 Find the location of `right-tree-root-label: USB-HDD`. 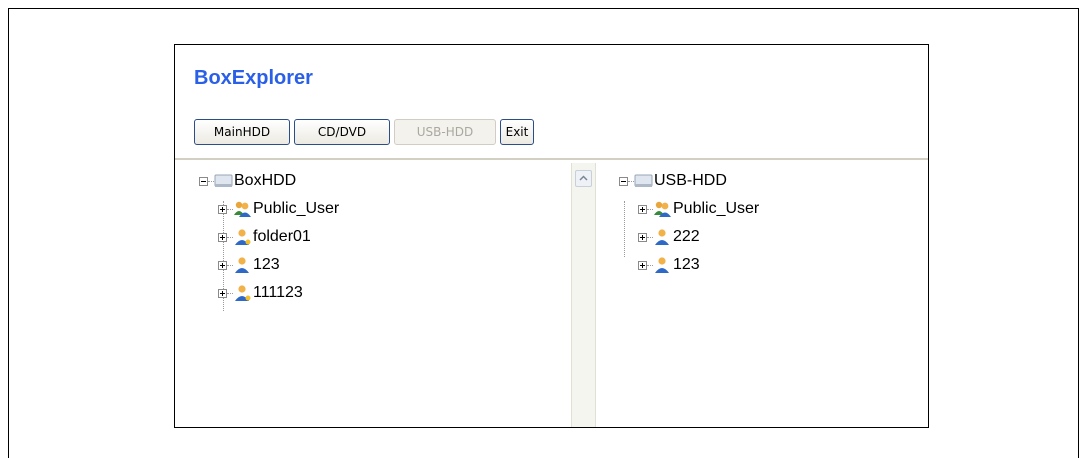

right-tree-root-label: USB-HDD is located at coordinates (690, 180).